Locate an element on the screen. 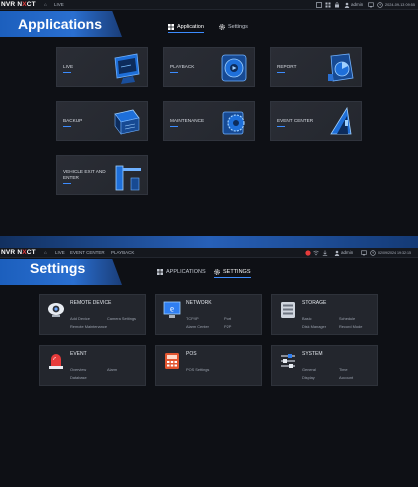  page-title: Applications is located at coordinates (60, 24).